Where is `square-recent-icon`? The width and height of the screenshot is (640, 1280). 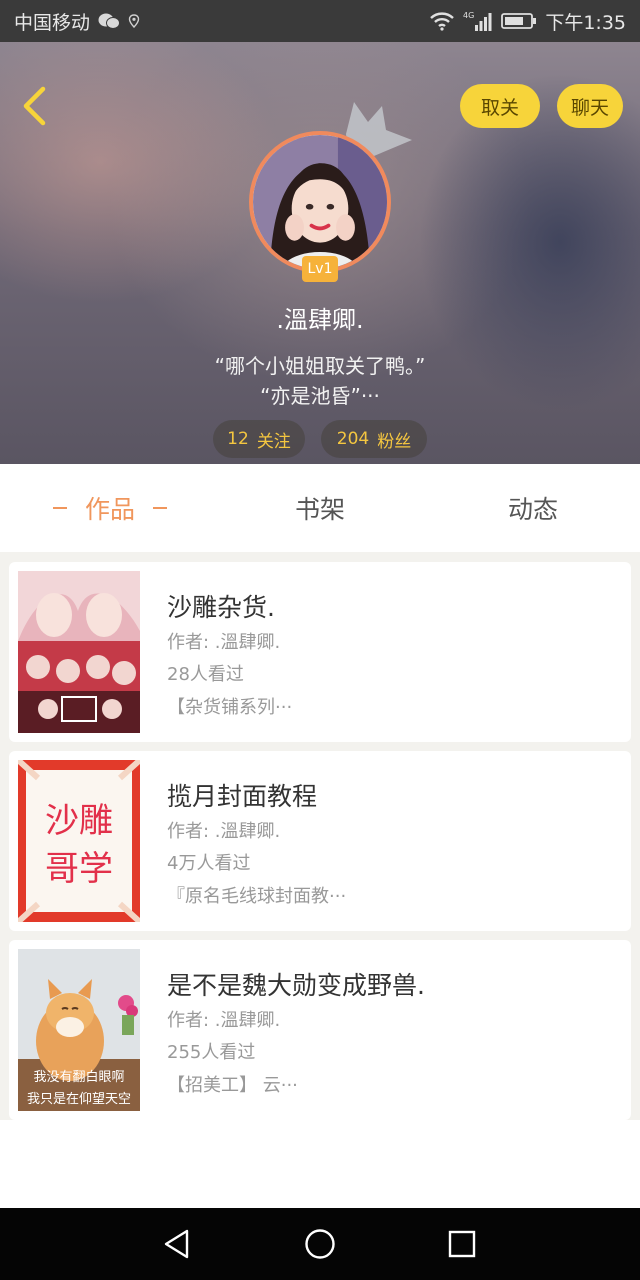 square-recent-icon is located at coordinates (462, 1244).